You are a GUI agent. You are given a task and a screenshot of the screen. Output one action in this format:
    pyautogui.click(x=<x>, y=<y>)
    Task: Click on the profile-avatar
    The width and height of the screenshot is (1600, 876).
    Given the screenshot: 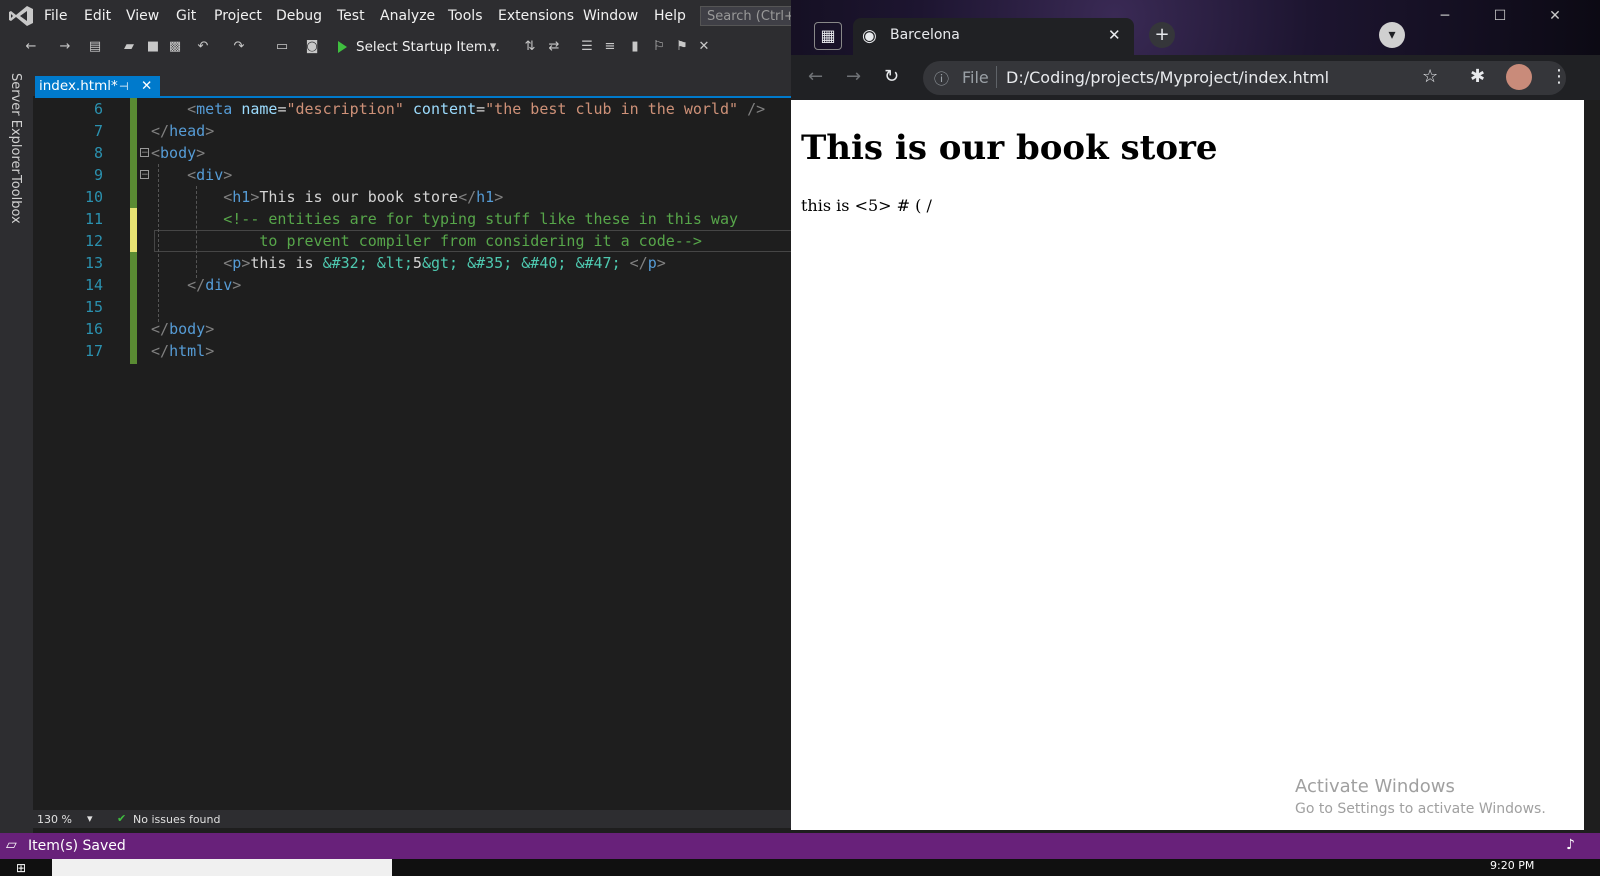 What is the action you would take?
    pyautogui.click(x=1519, y=77)
    